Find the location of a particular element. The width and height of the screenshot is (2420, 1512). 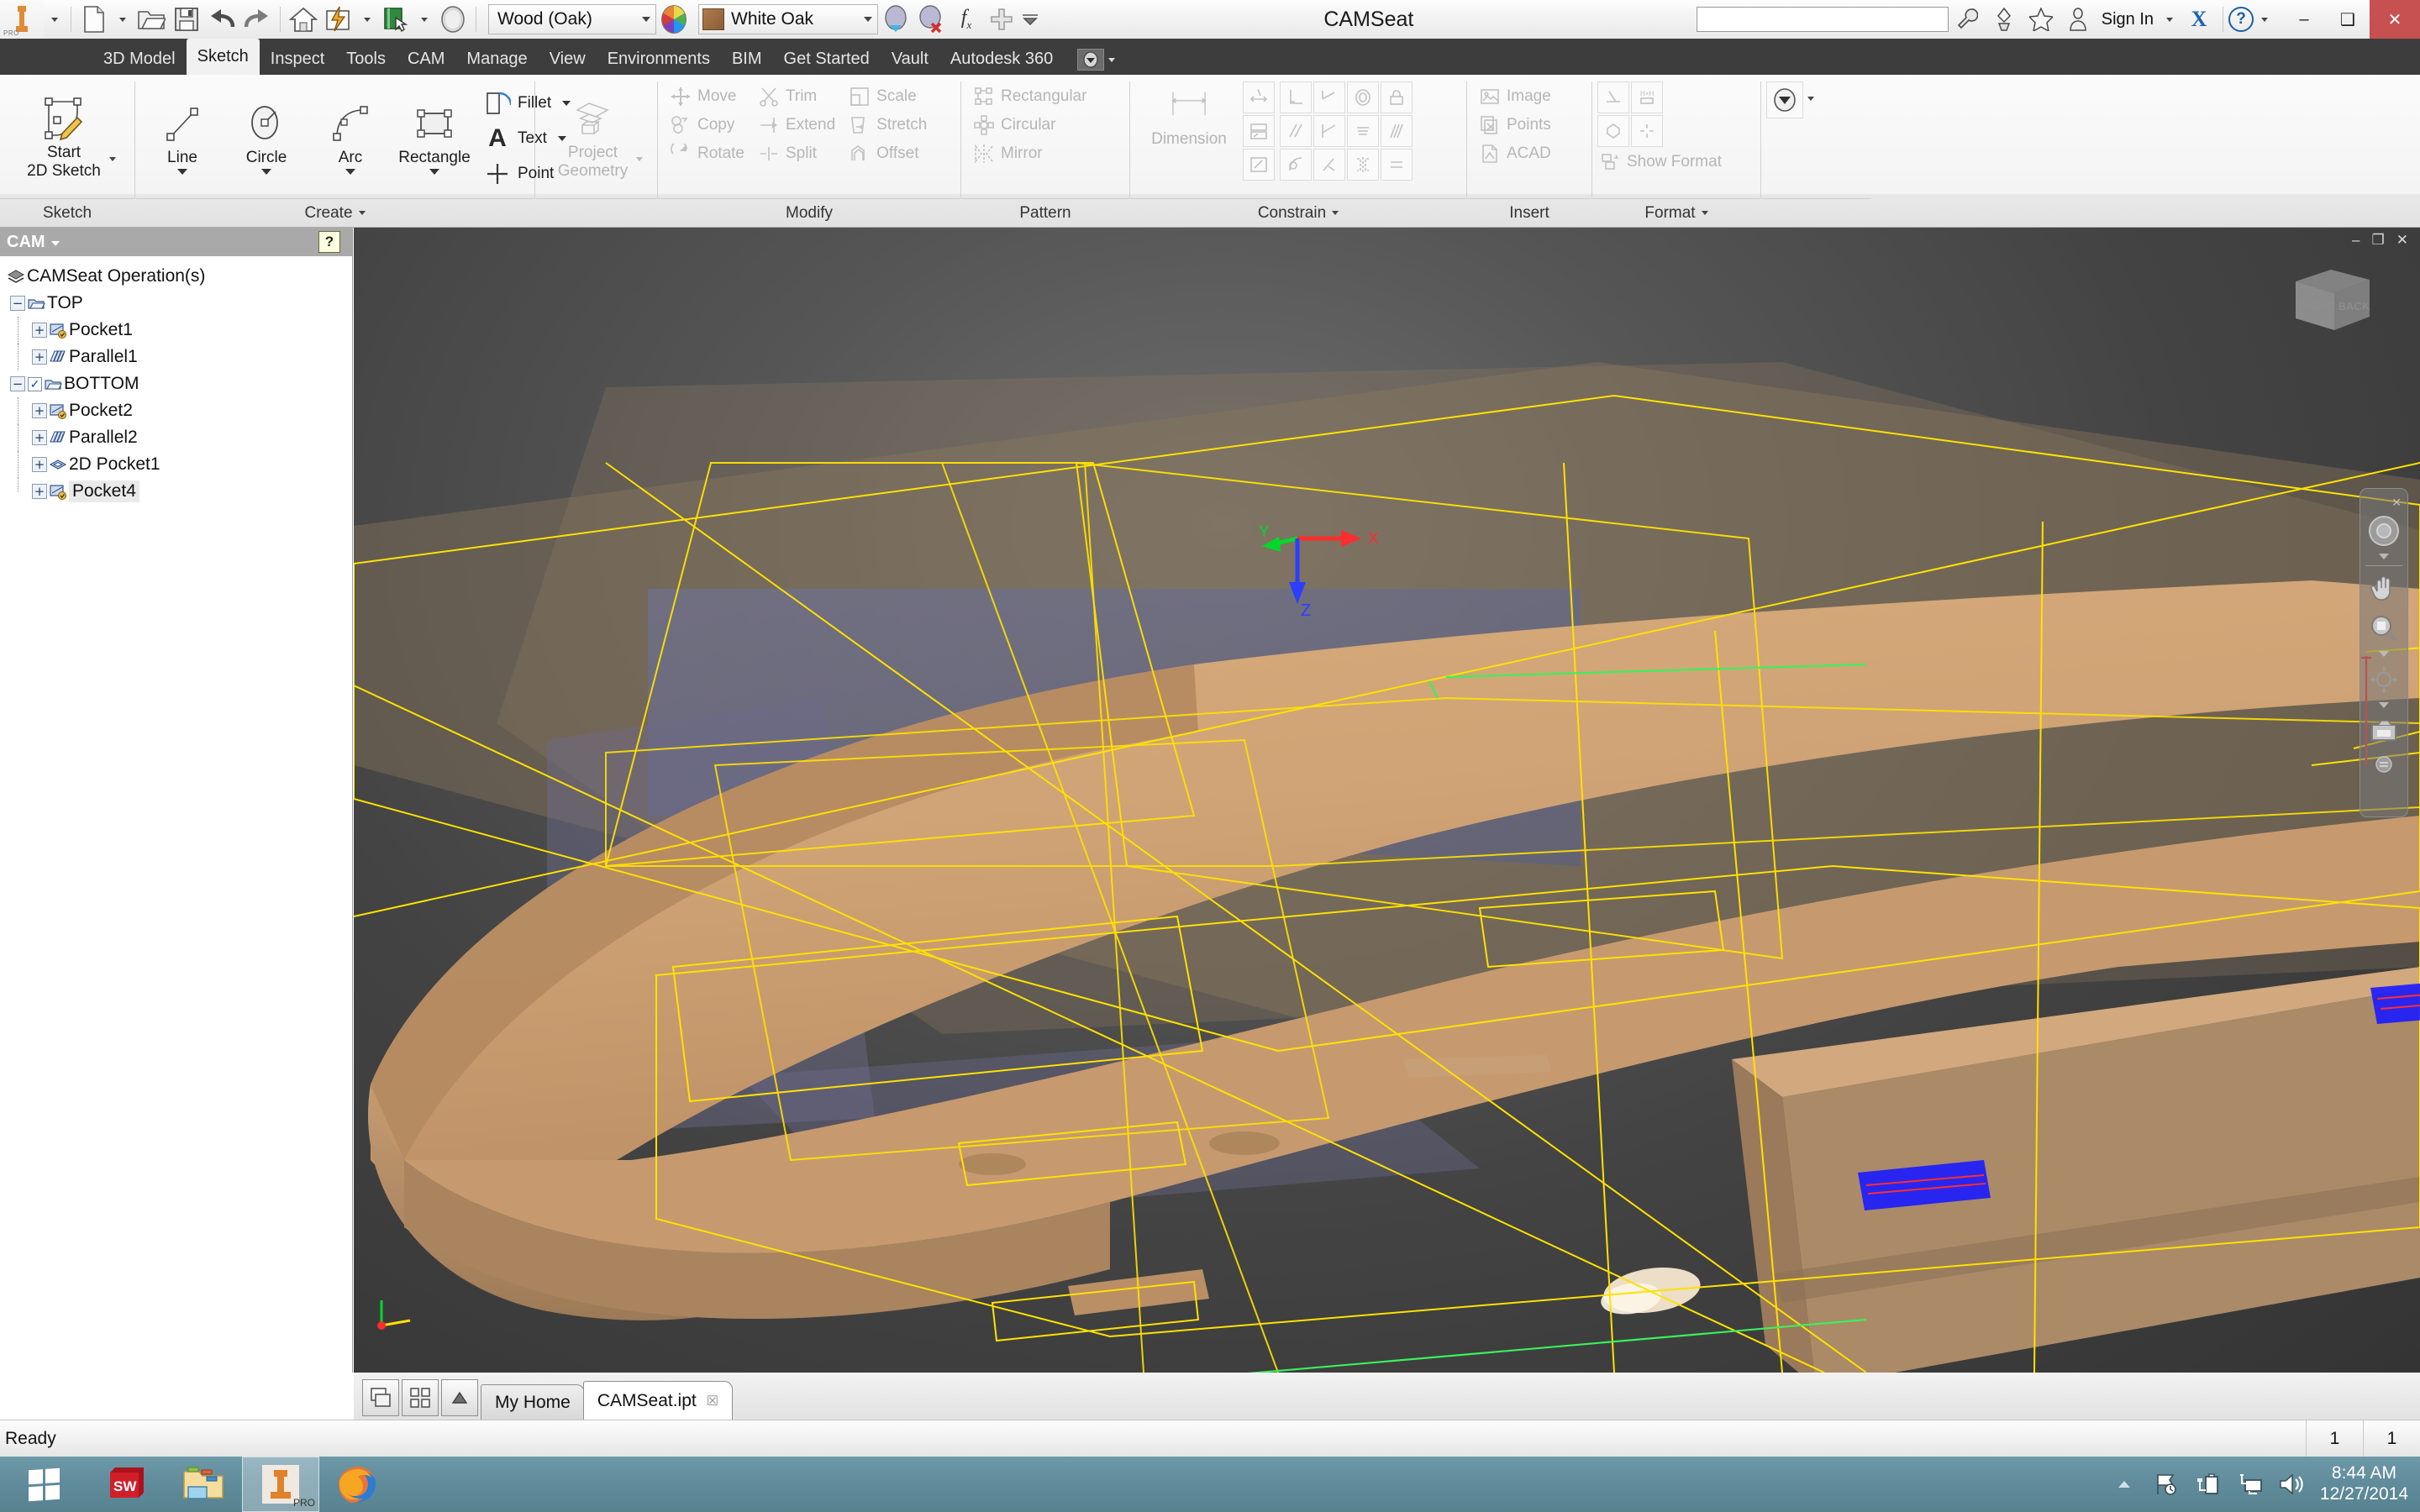

centerline-icon is located at coordinates (1613, 131).